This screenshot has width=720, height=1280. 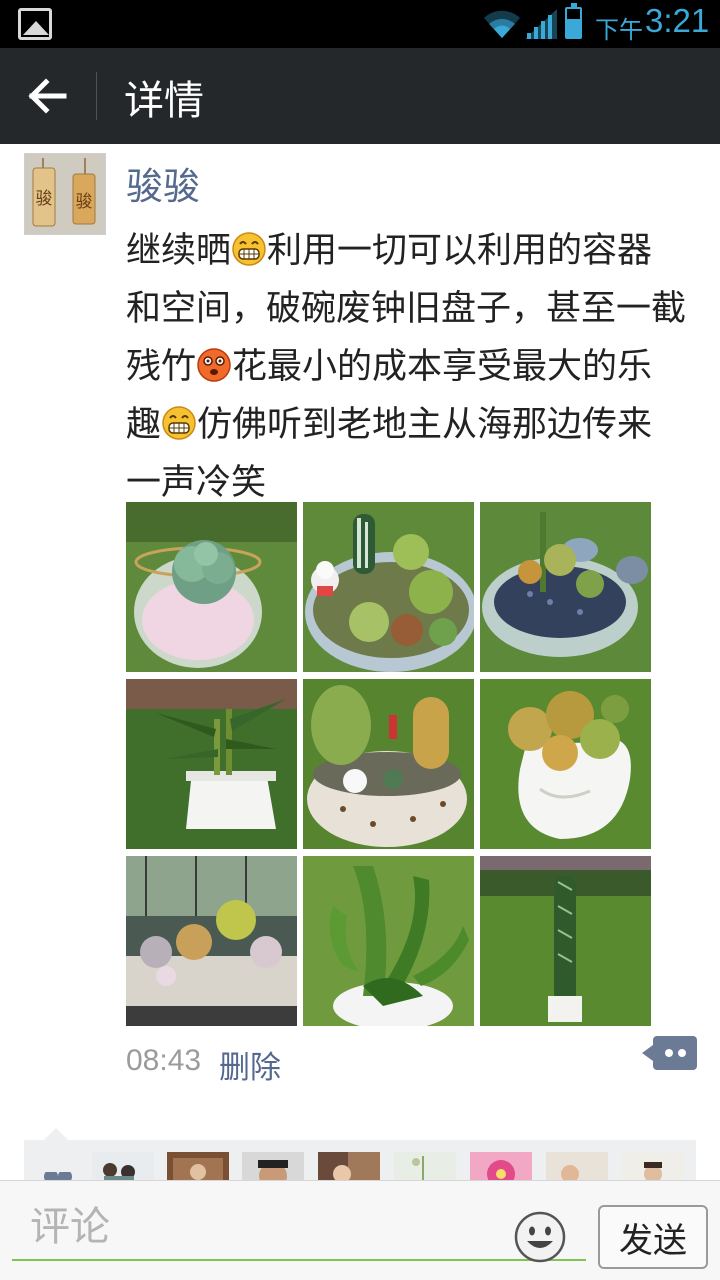 I want to click on status-ampm: 下午, so click(x=619, y=30).